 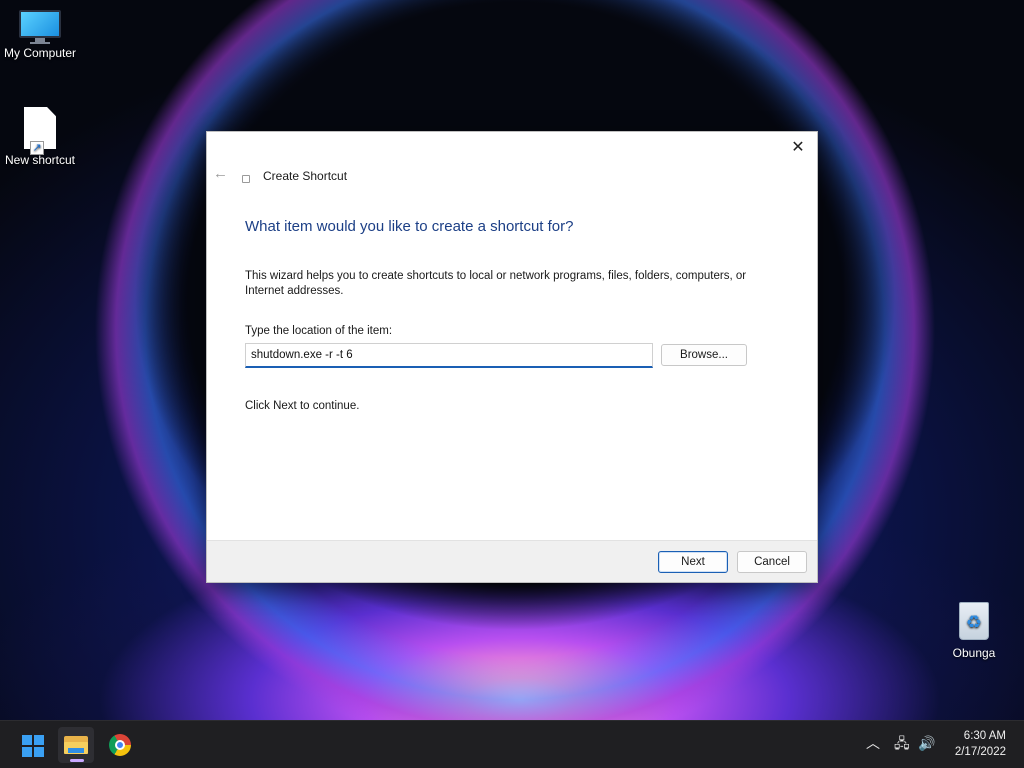 I want to click on taskbar-chrome, so click(x=120, y=745).